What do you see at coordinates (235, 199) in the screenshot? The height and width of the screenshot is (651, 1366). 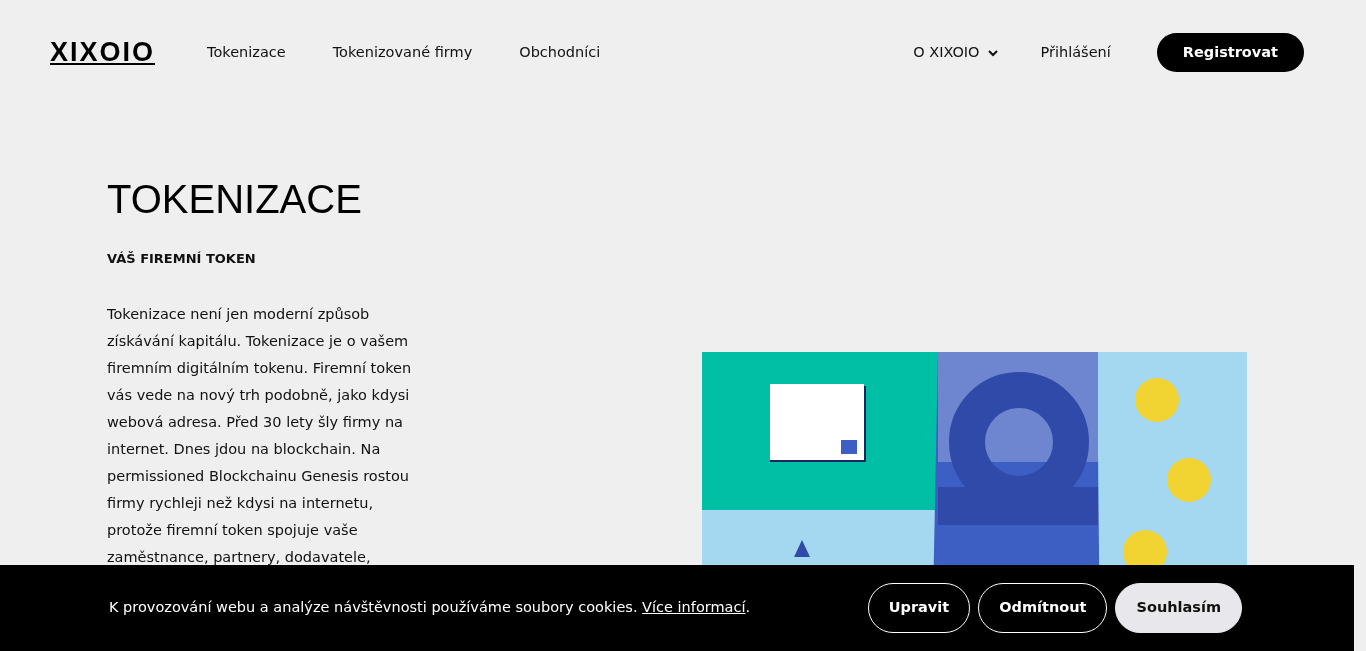 I see `page-title: TOKENIZACE` at bounding box center [235, 199].